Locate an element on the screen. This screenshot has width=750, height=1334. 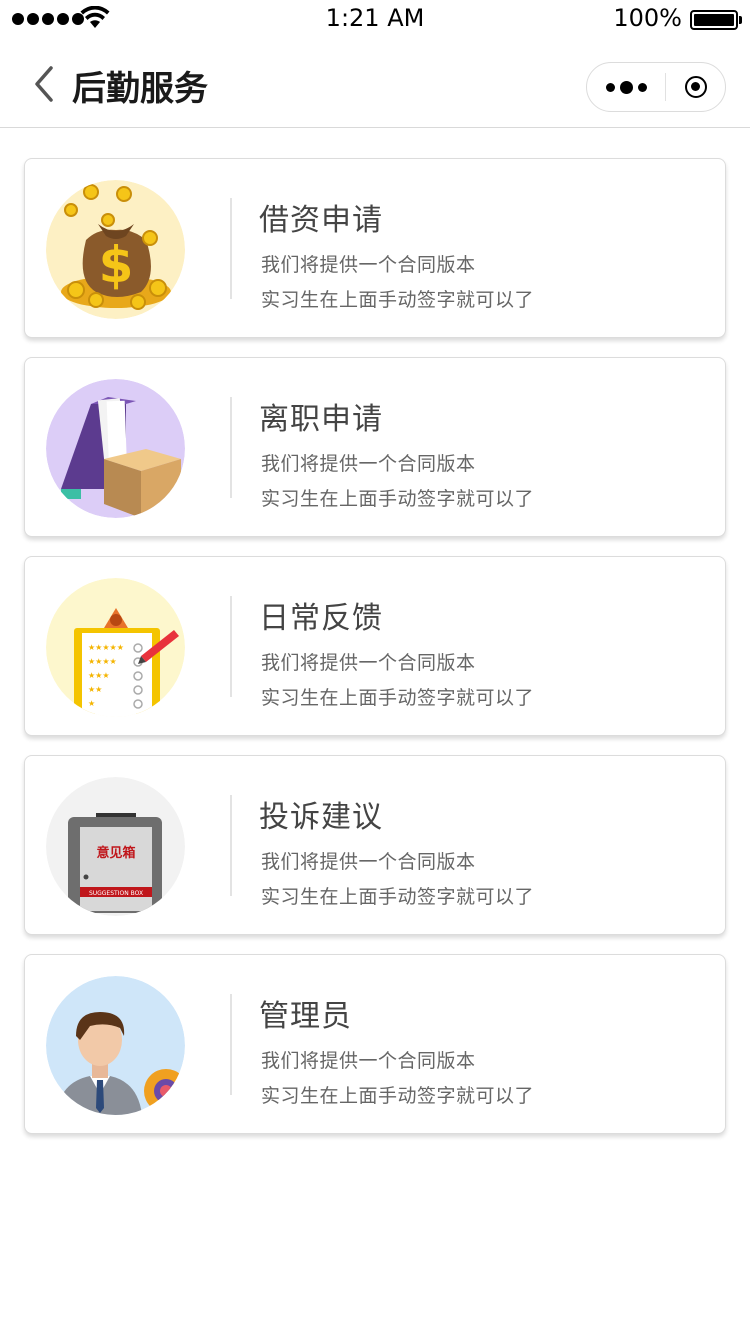
file-box-icon is located at coordinates (115, 448).